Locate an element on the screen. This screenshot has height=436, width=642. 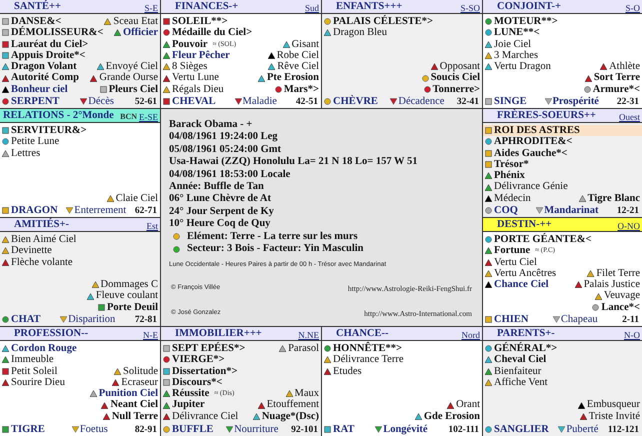
star-name: PORTE GÉANTE&< is located at coordinates (543, 240).